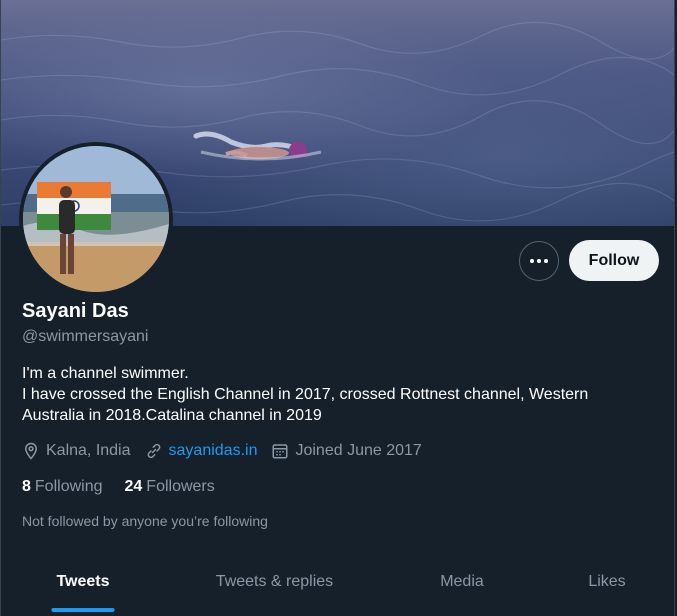 The image size is (677, 616). What do you see at coordinates (83, 581) in the screenshot?
I see `tab-label: Tweets` at bounding box center [83, 581].